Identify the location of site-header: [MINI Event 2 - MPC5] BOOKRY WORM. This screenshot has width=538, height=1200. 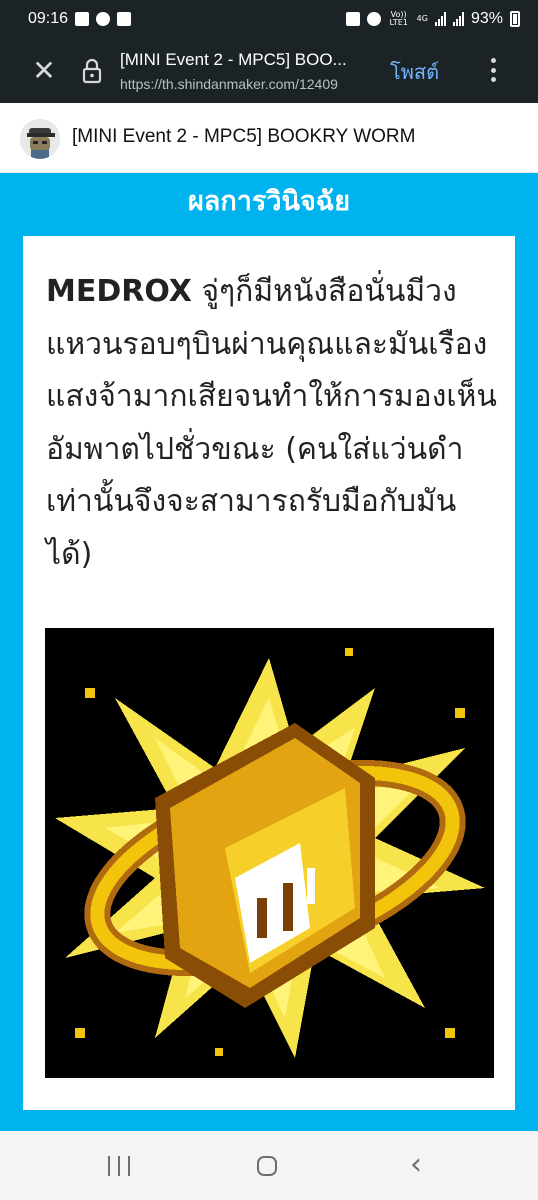
(269, 138).